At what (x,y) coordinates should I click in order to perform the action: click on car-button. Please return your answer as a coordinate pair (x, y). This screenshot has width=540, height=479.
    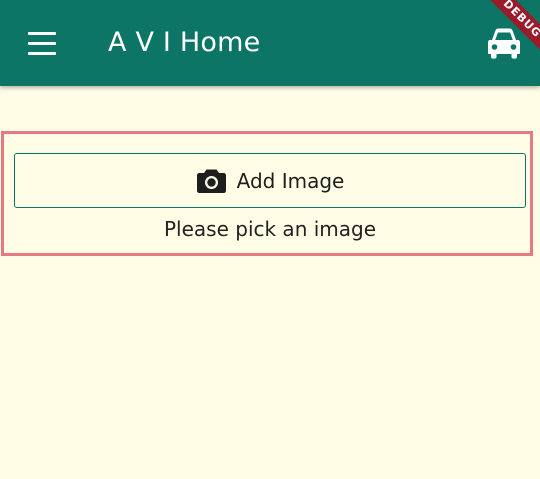
    Looking at the image, I should click on (504, 43).